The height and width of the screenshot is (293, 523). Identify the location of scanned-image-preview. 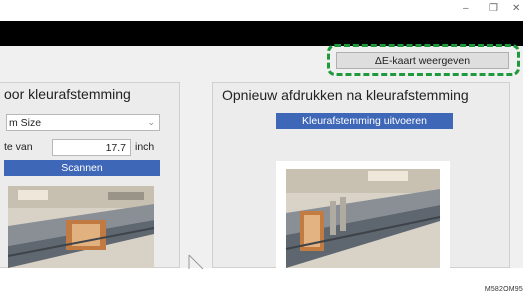
(81, 227).